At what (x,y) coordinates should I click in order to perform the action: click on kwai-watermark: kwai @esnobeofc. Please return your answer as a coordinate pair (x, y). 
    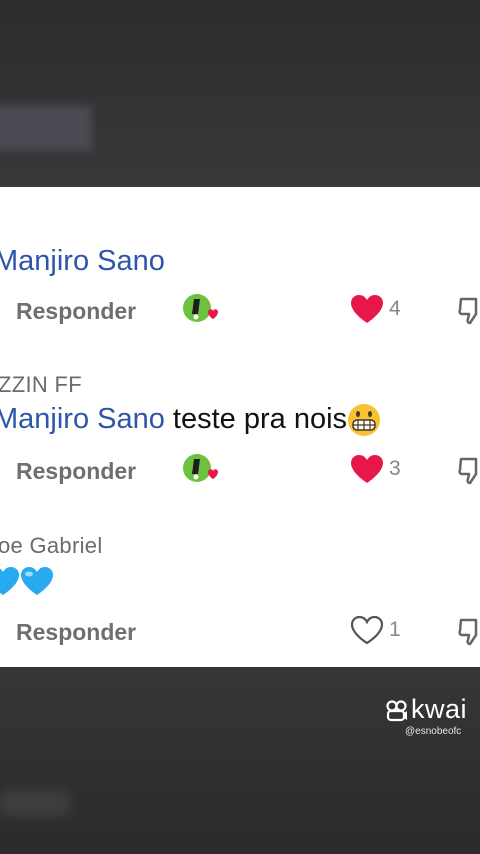
    Looking at the image, I should click on (431, 717).